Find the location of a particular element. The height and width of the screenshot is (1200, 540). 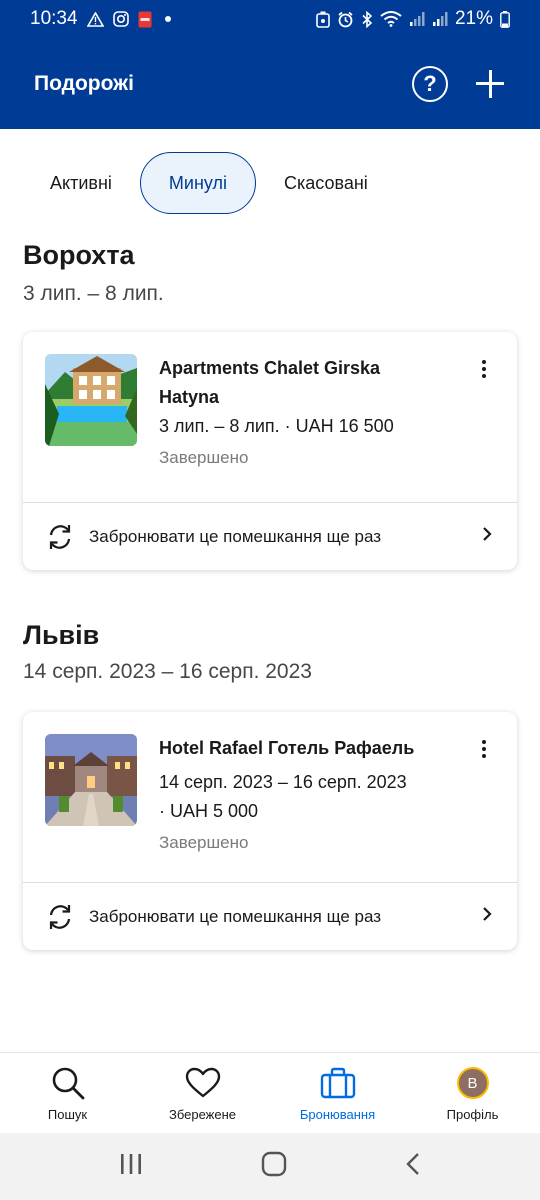

trip-dates: 14 серп. 2023 – 16 серп. 2023 is located at coordinates (167, 671).